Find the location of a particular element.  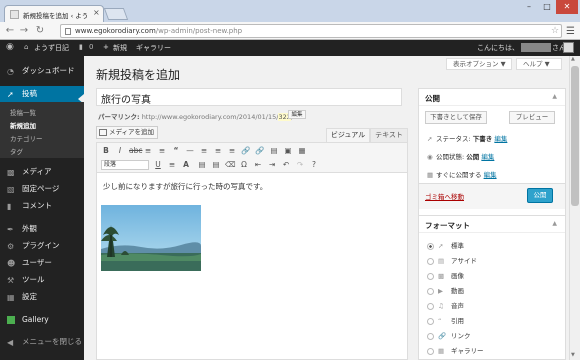

sidebar-item-users: ☻ ユーザー is located at coordinates (42, 263).